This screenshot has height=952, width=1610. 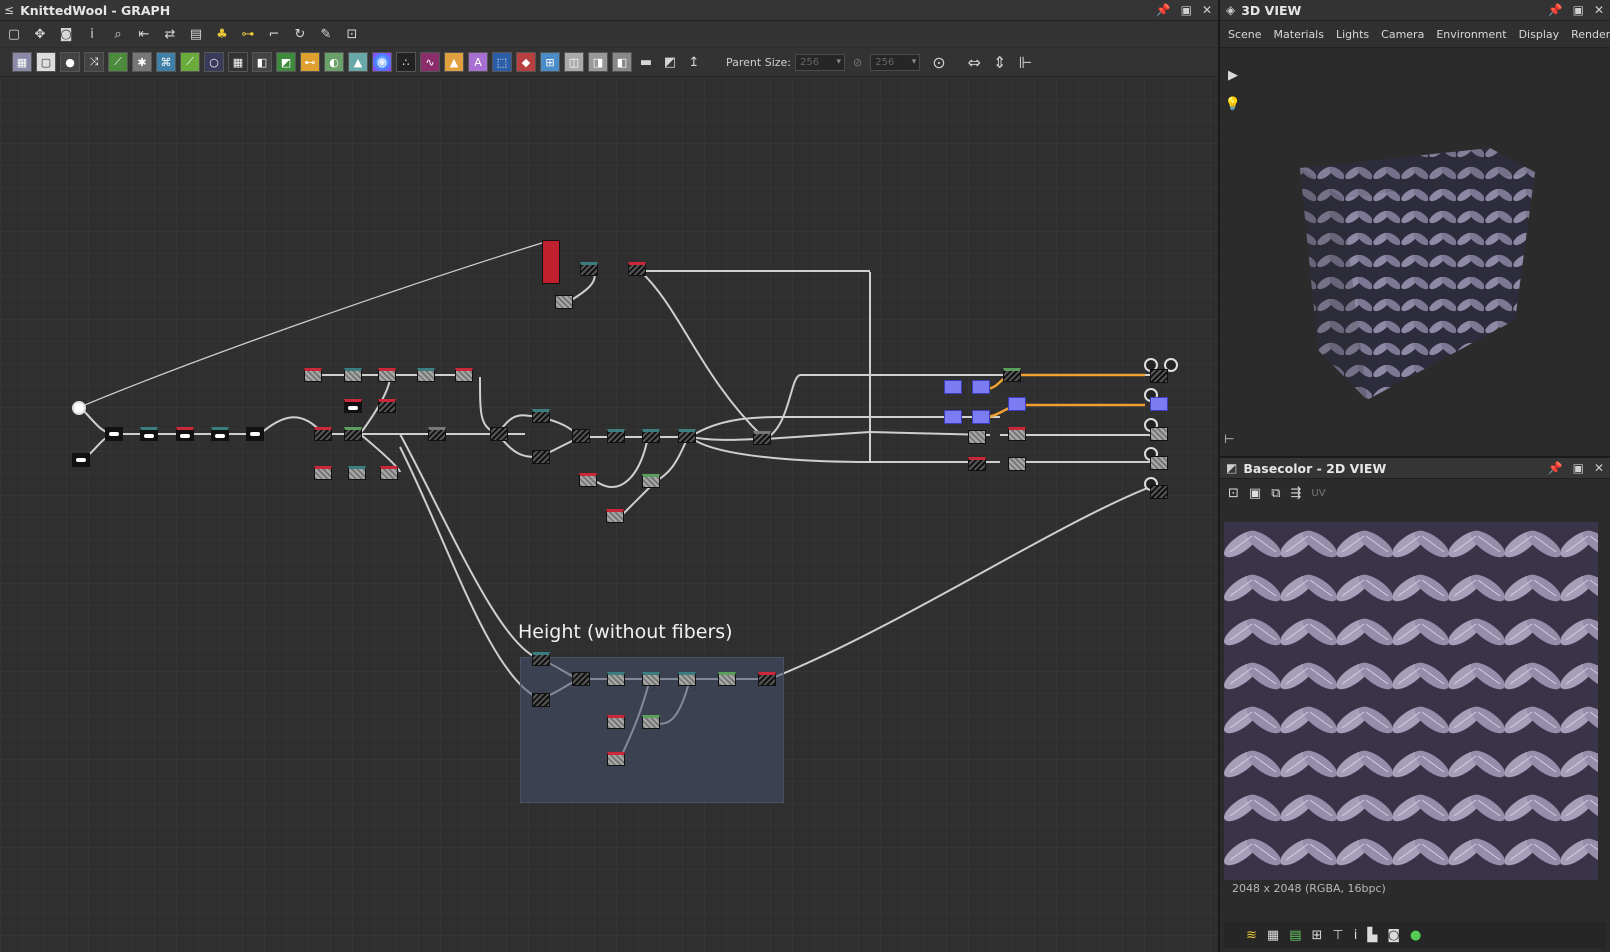 I want to click on grid-node-icon: ▦, so click(x=238, y=62).